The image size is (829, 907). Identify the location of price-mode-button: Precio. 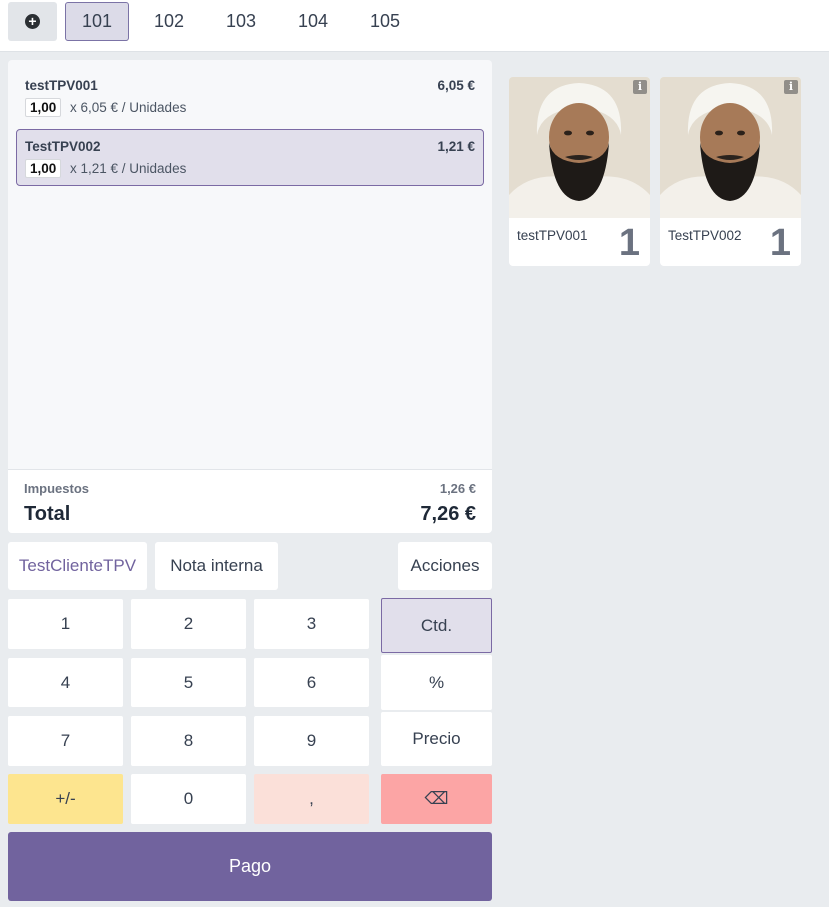
(436, 739).